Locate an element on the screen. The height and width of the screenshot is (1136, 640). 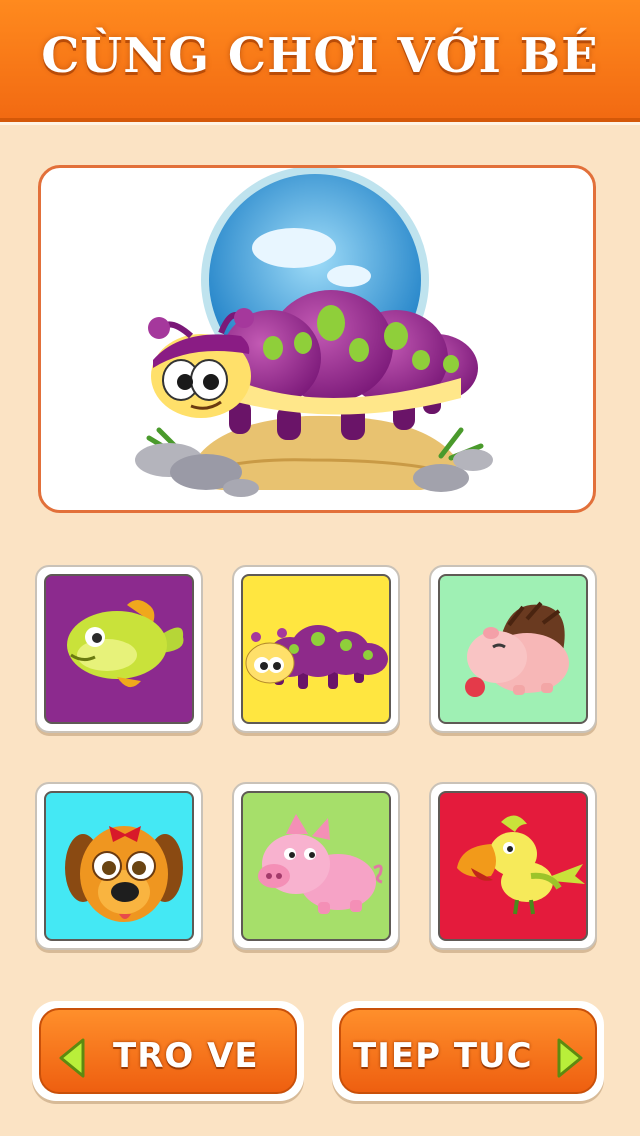
chevron-left-icon is located at coordinates (72, 1058).